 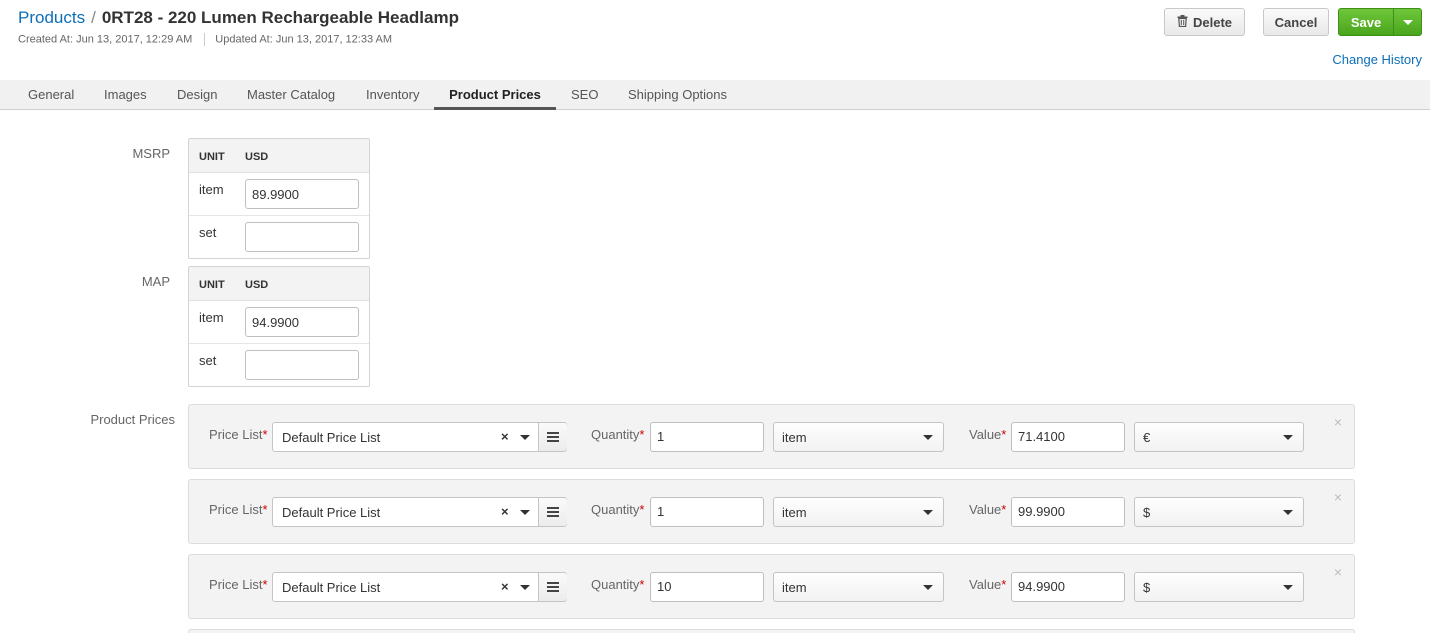 I want to click on tab-design: Design, so click(x=197, y=95).